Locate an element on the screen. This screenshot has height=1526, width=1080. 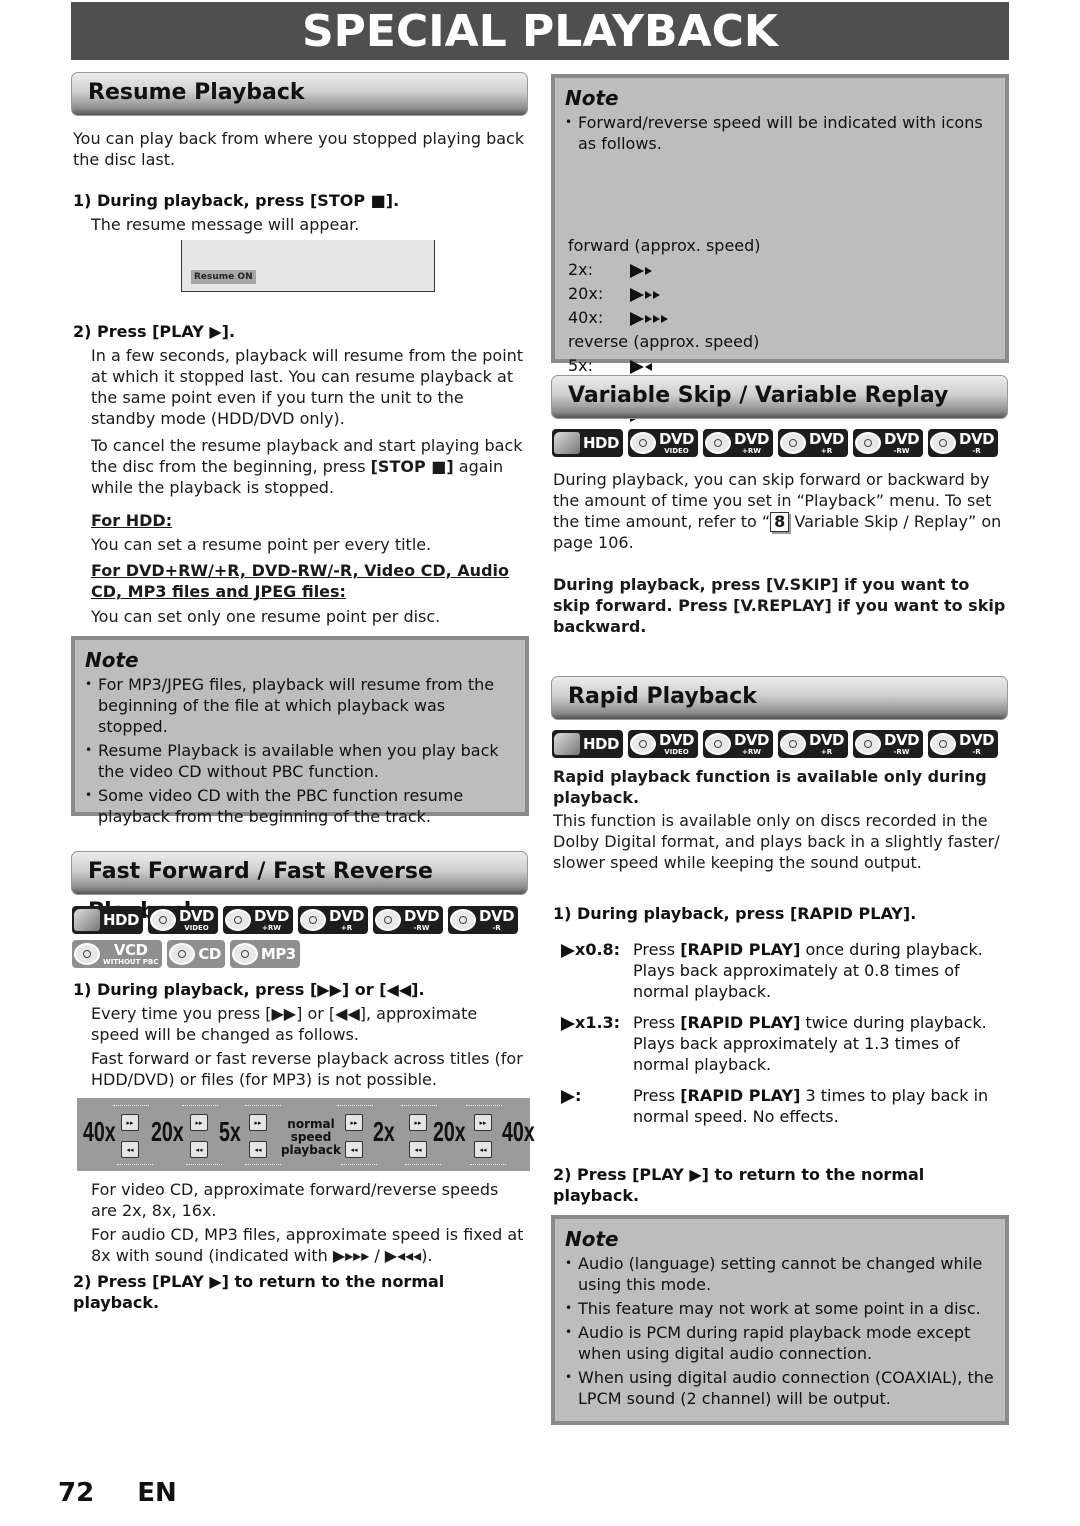
resume-on-label: Resume ON is located at coordinates (223, 277).